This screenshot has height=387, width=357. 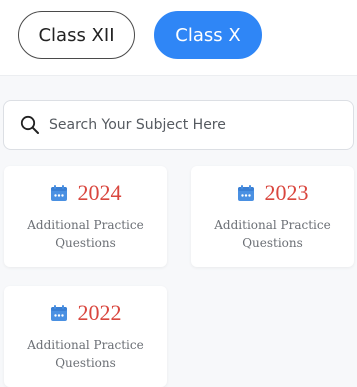 I want to click on card-year: 2022, so click(x=99, y=312).